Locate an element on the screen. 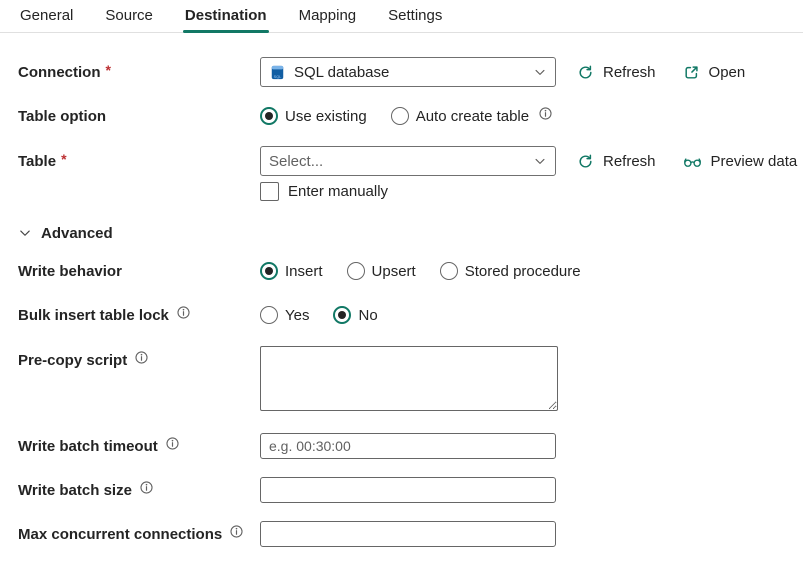  tab-settings: Settings is located at coordinates (415, 18).